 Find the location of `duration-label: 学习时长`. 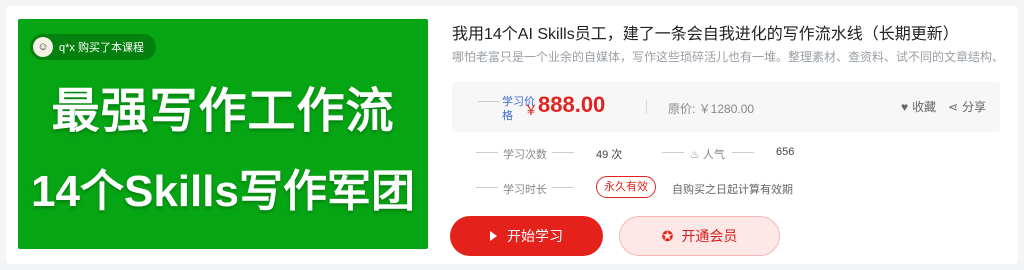

duration-label: 学习时长 is located at coordinates (525, 190).